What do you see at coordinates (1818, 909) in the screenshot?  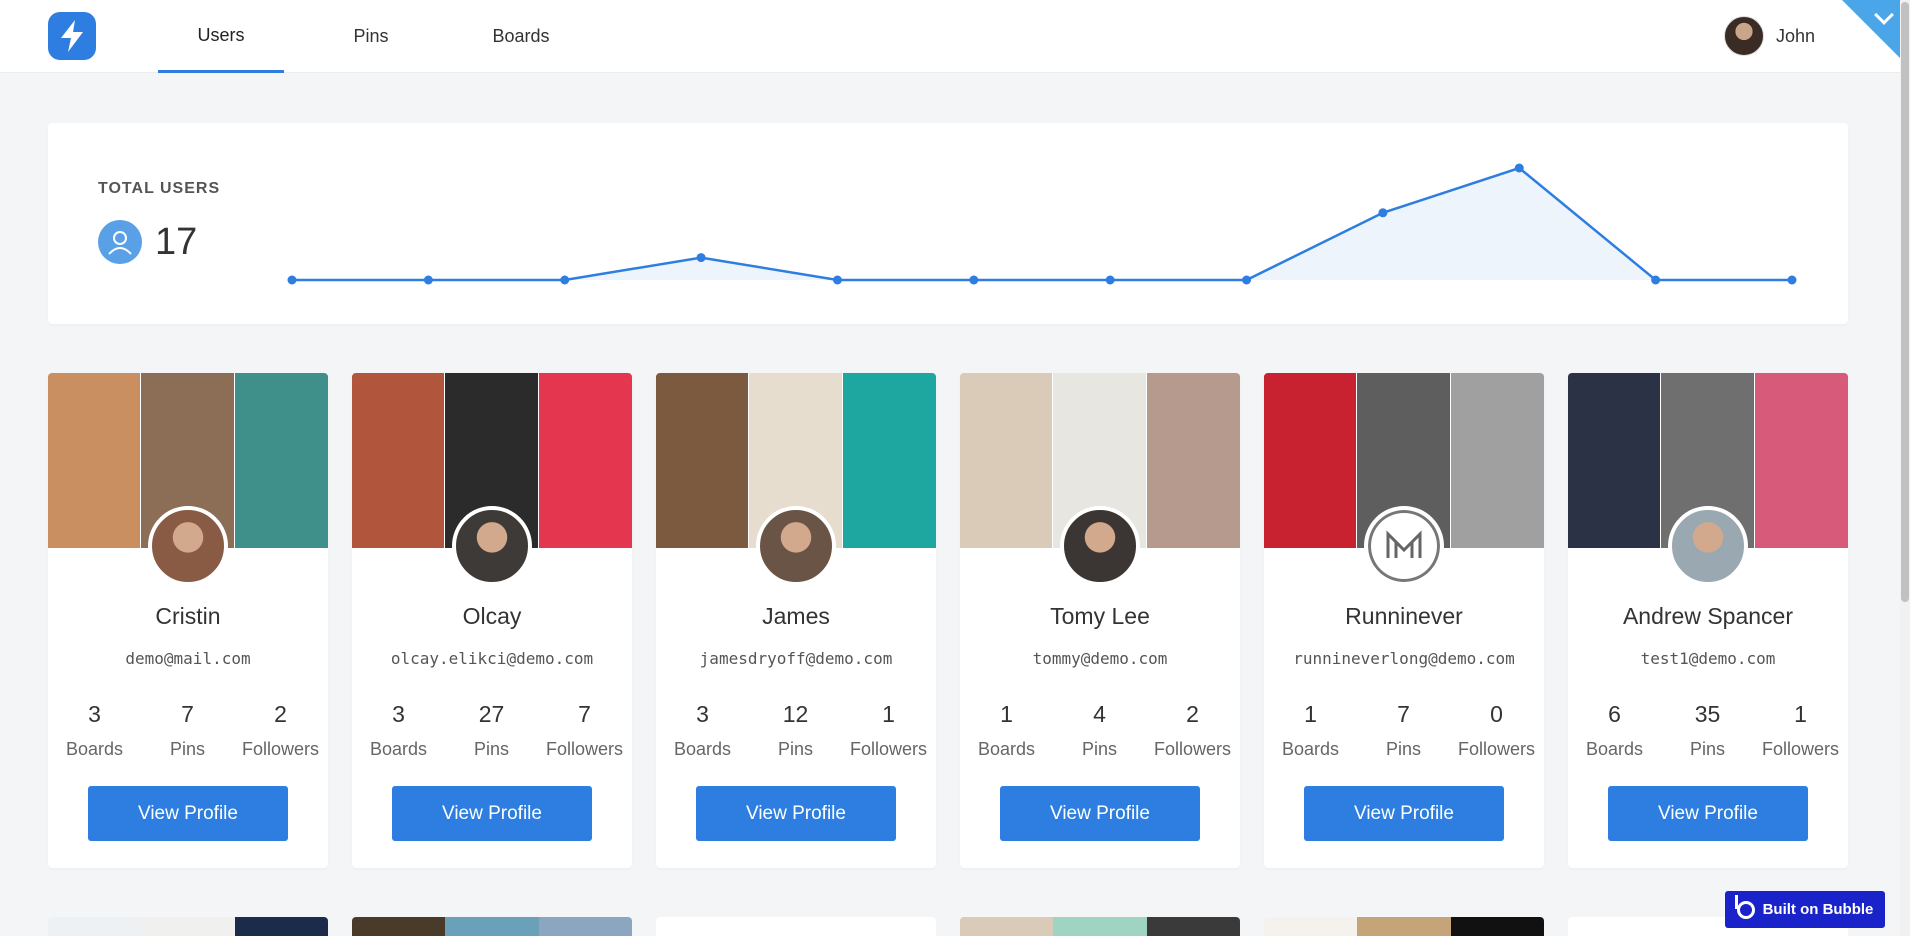 I see `badge-label: Built on Bubble` at bounding box center [1818, 909].